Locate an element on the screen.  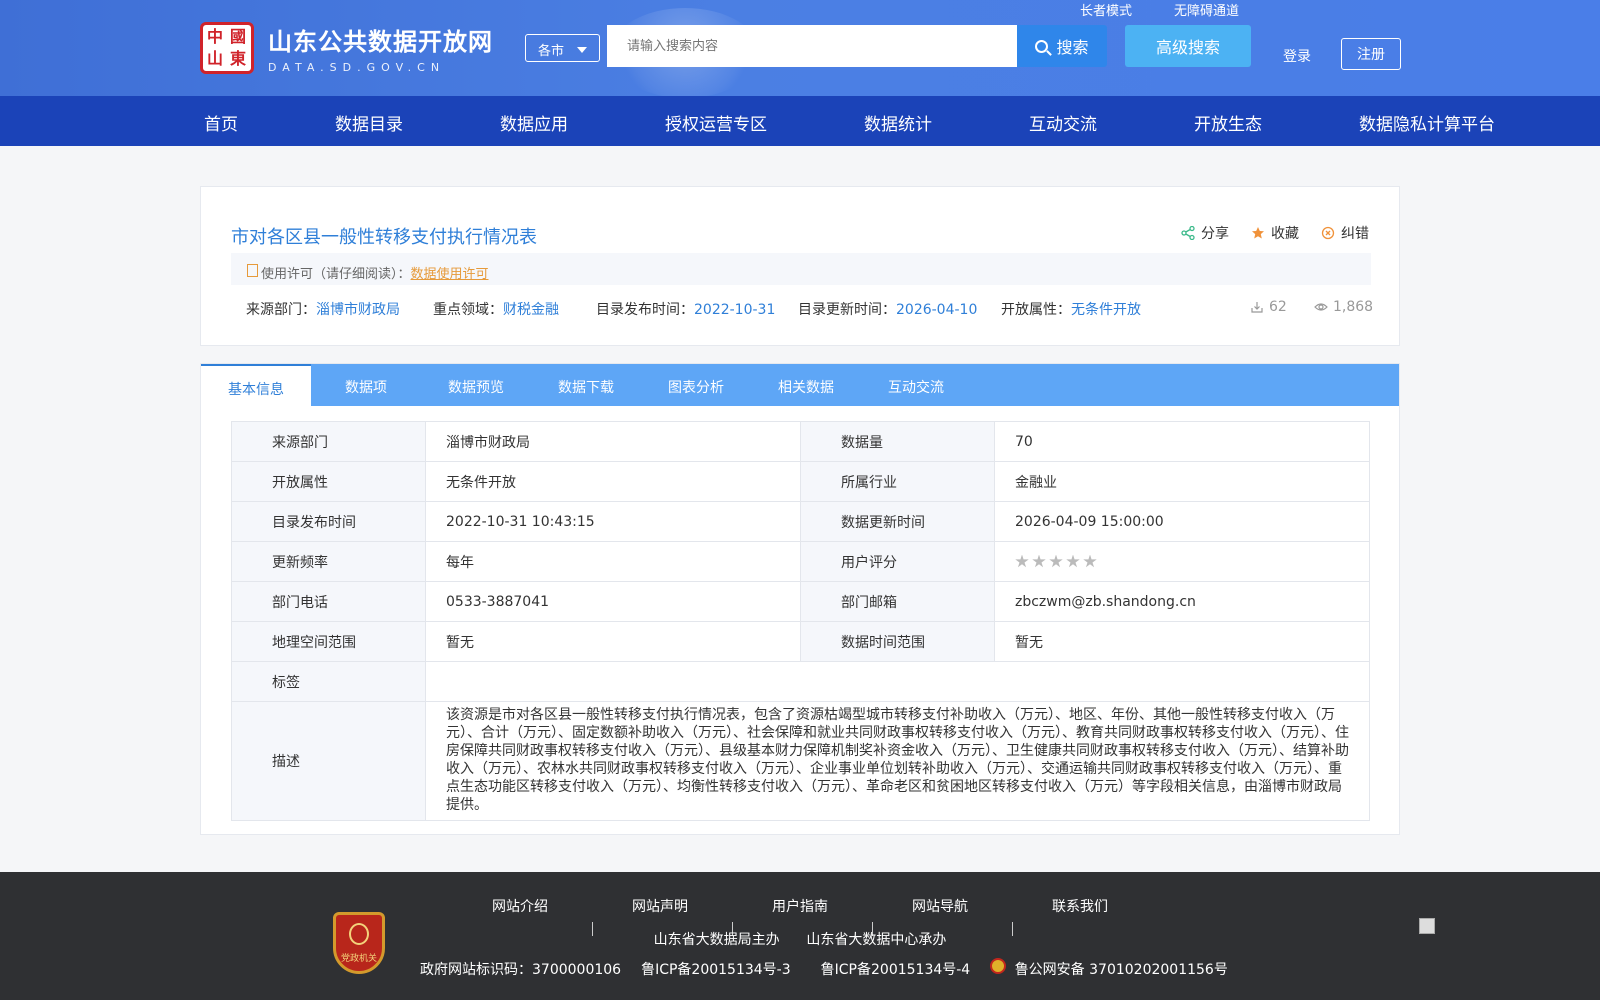
region-select: 各市 is located at coordinates (562, 48).